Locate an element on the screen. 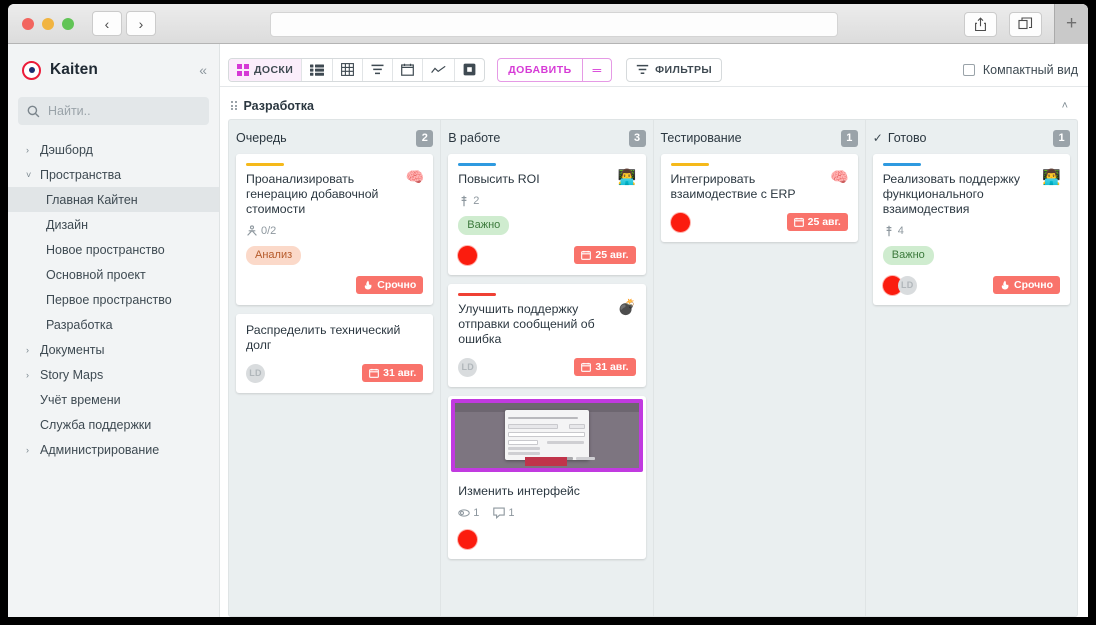 This screenshot has width=1096, height=625. tab-chart-view is located at coordinates (439, 69).